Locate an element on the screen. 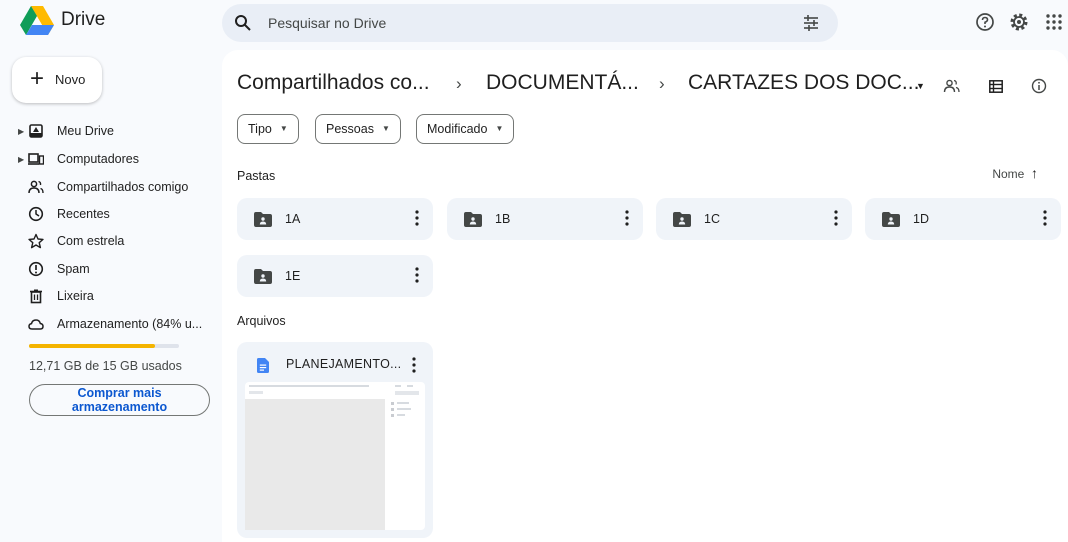  folder-card: 1C is located at coordinates (754, 219).